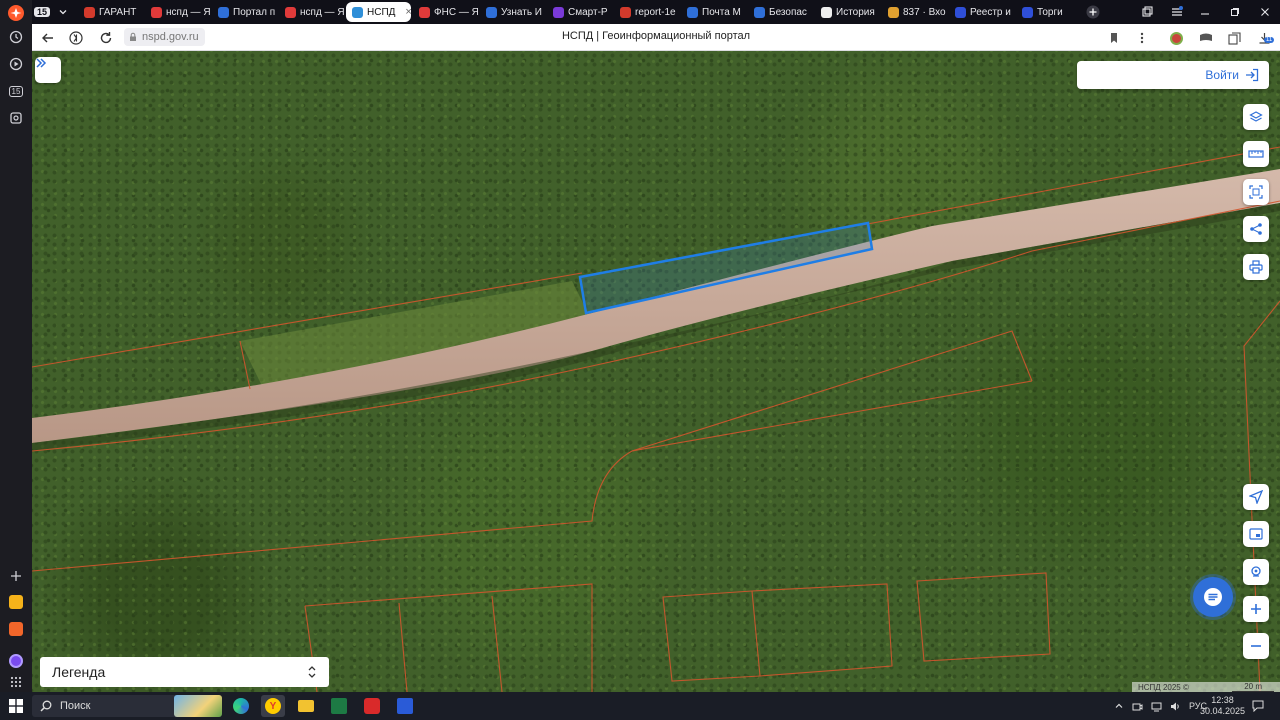 This screenshot has width=1280, height=720. I want to click on tab-label: Почта М, so click(721, 12).